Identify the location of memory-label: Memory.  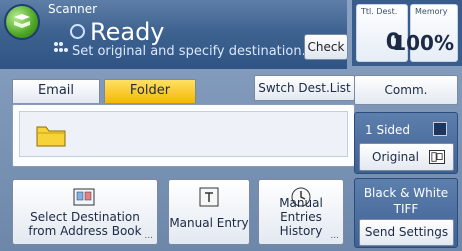
(431, 11).